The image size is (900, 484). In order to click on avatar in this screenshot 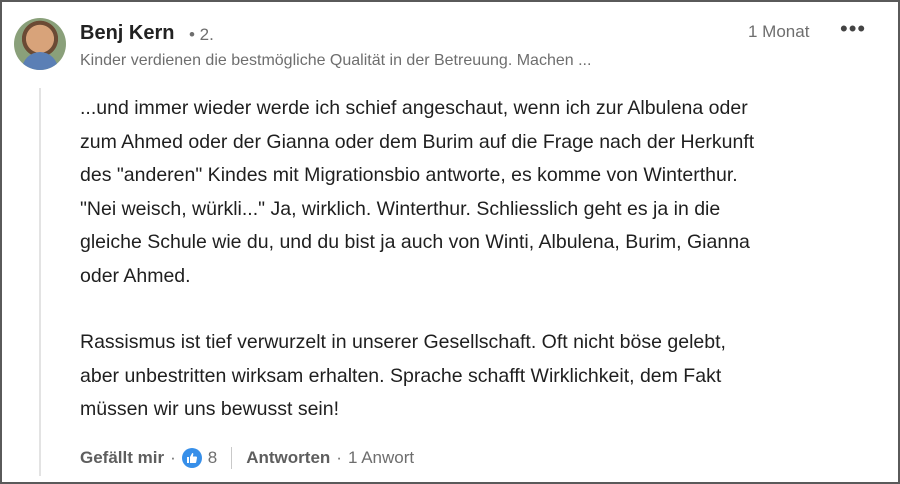, I will do `click(40, 44)`.